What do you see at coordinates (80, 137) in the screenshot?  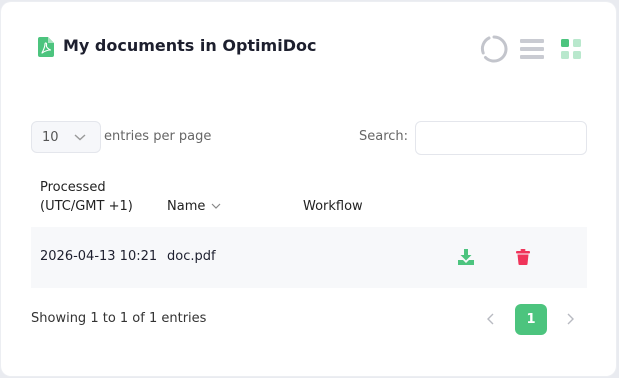 I see `chevron-down-icon` at bounding box center [80, 137].